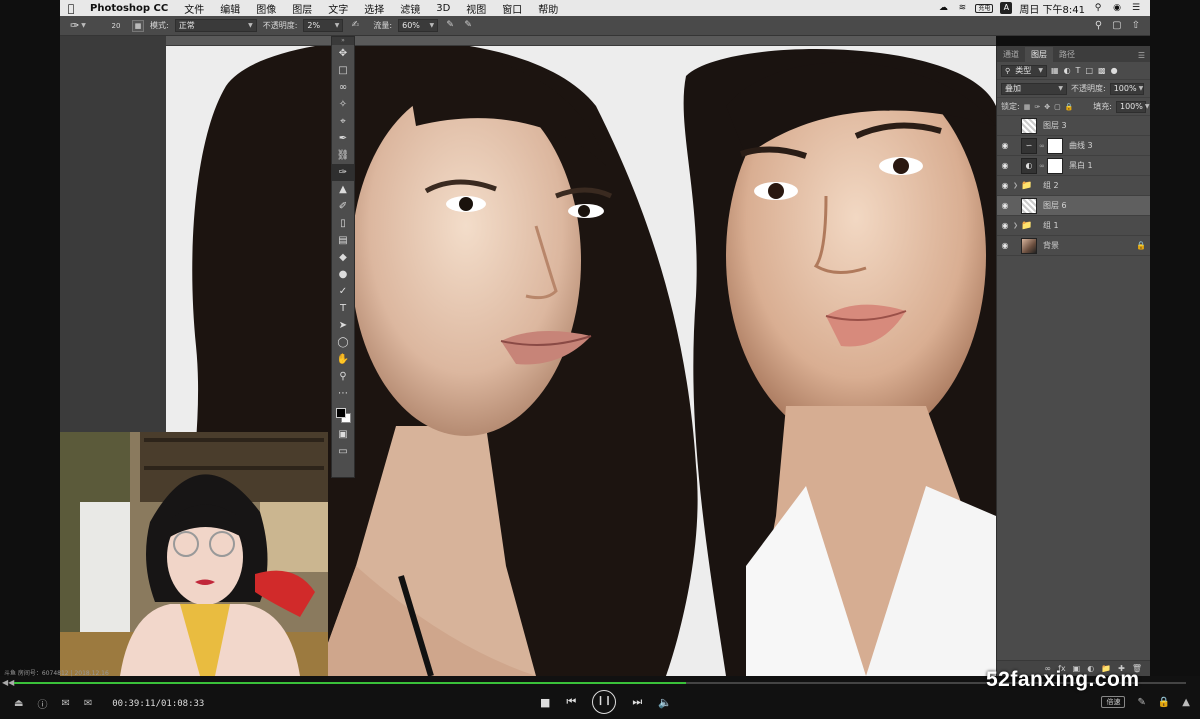  What do you see at coordinates (343, 53) in the screenshot?
I see `move-tool-icon: ✥` at bounding box center [343, 53].